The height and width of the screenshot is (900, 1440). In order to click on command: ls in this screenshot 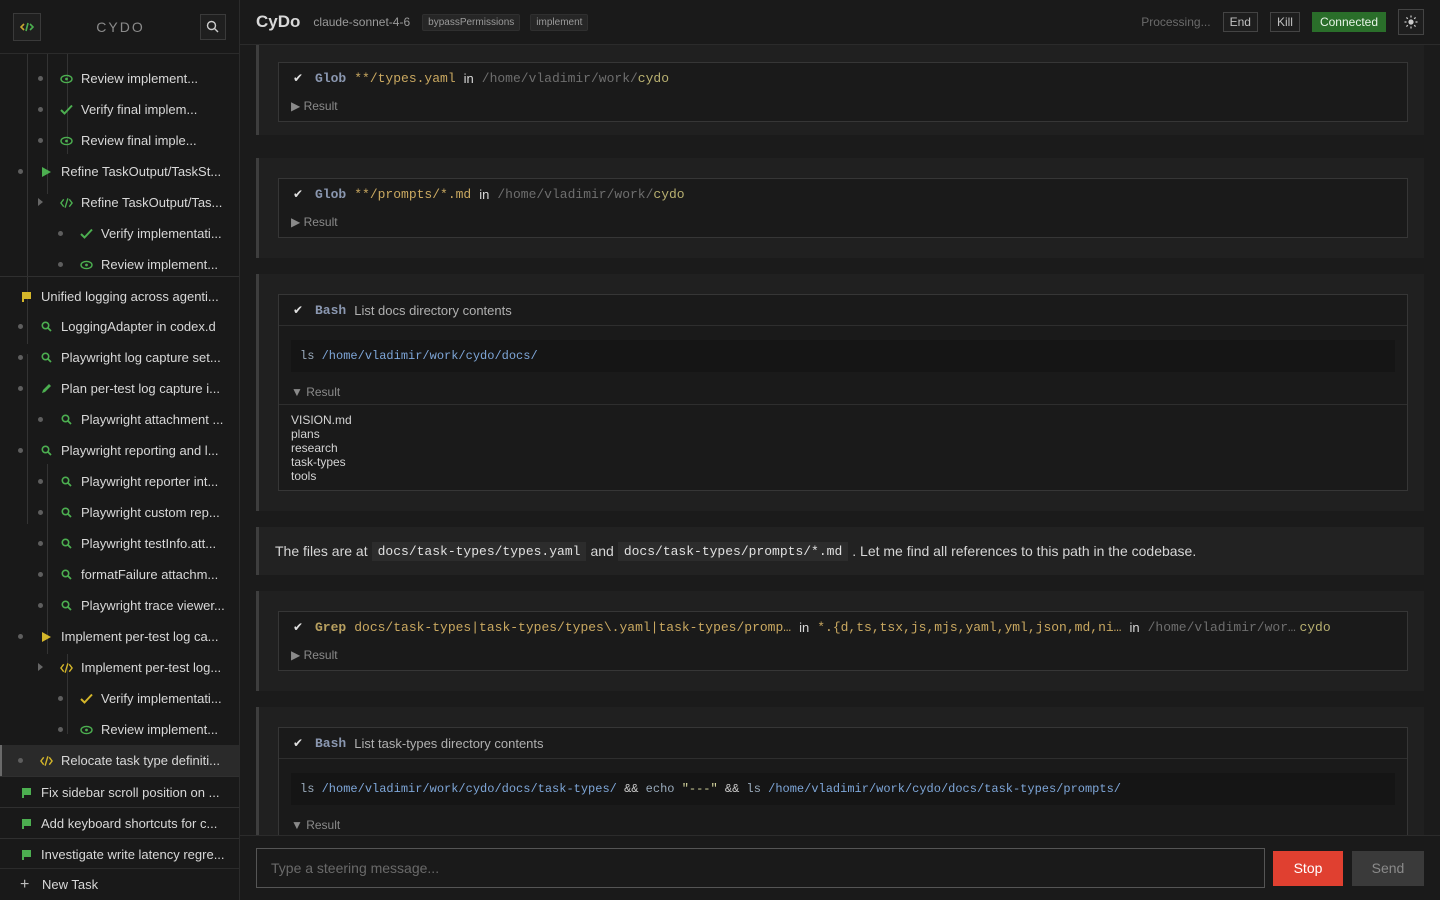, I will do `click(307, 789)`.